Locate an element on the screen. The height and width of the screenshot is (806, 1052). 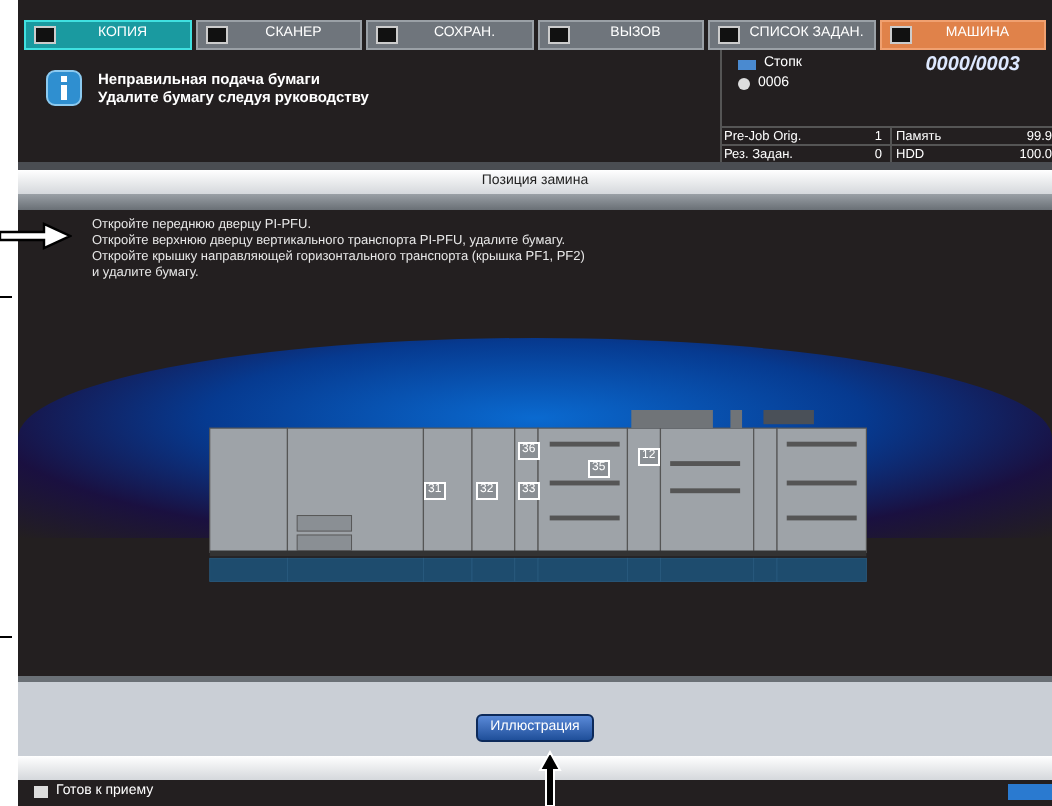
help-badge is located at coordinates (1030, 792).